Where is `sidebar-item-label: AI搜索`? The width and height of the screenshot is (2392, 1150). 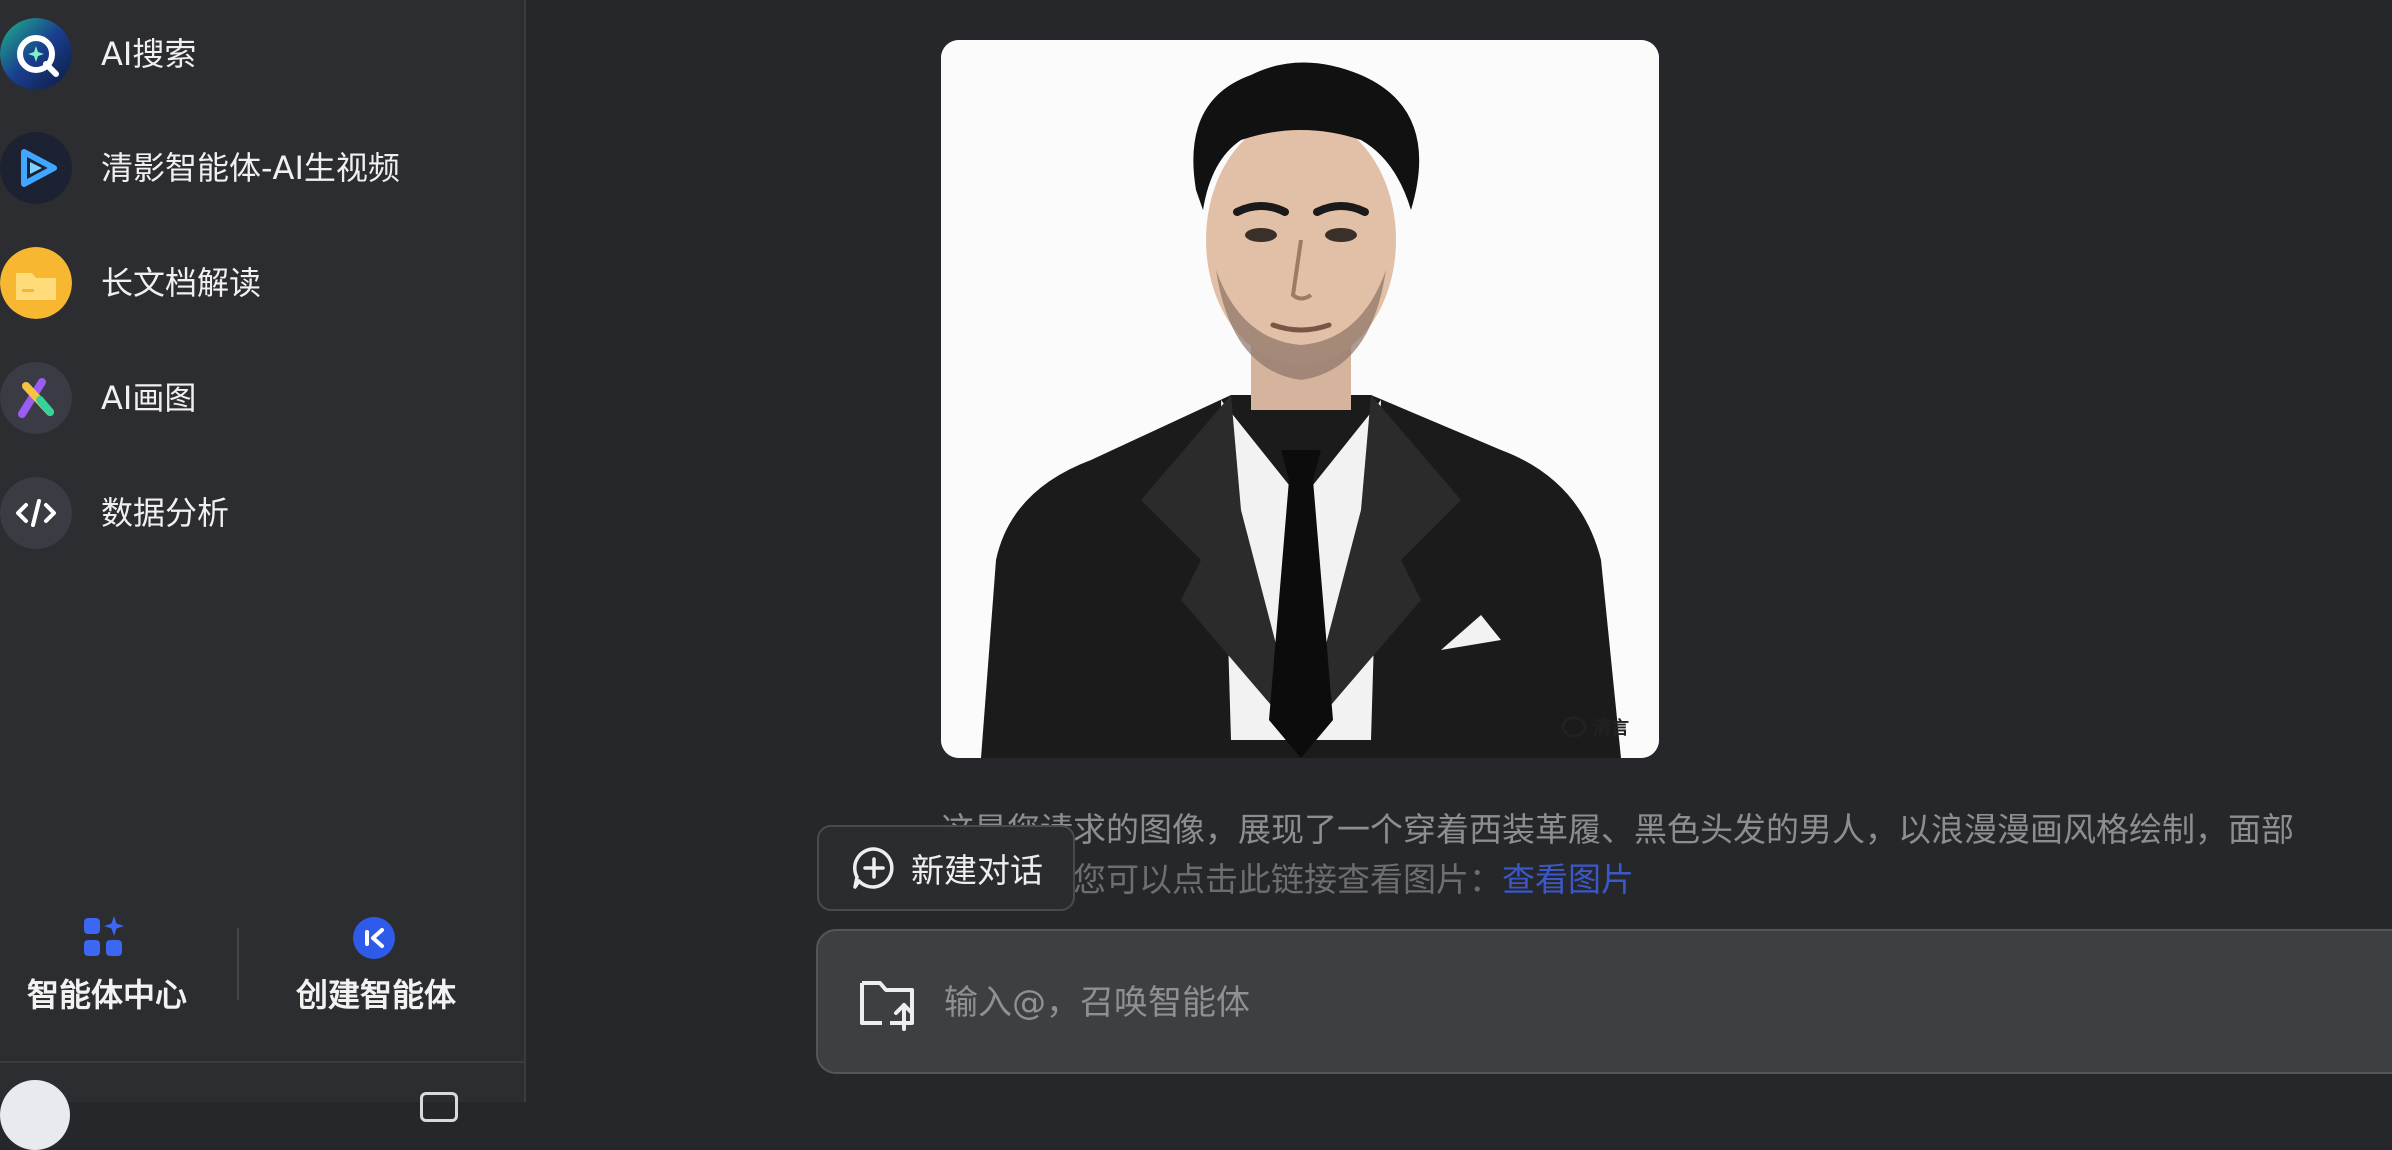 sidebar-item-label: AI搜索 is located at coordinates (149, 54).